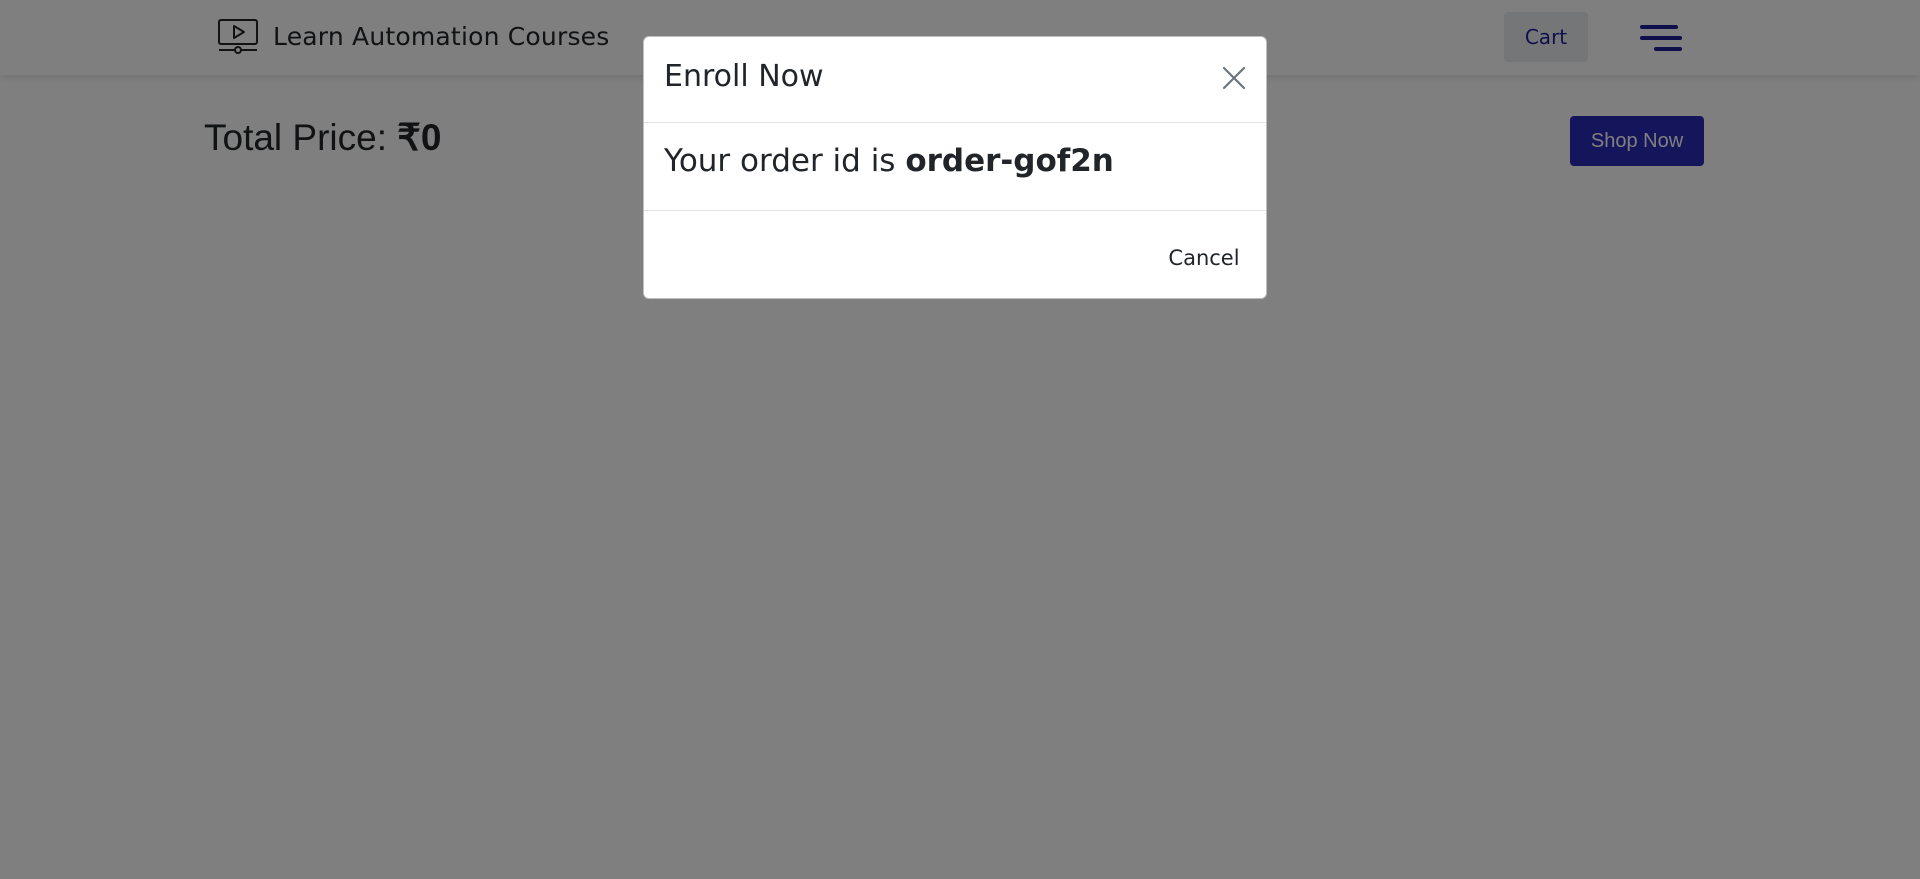 The width and height of the screenshot is (1920, 879). Describe the element at coordinates (955, 254) in the screenshot. I see `modal-footer: Cancel` at that location.